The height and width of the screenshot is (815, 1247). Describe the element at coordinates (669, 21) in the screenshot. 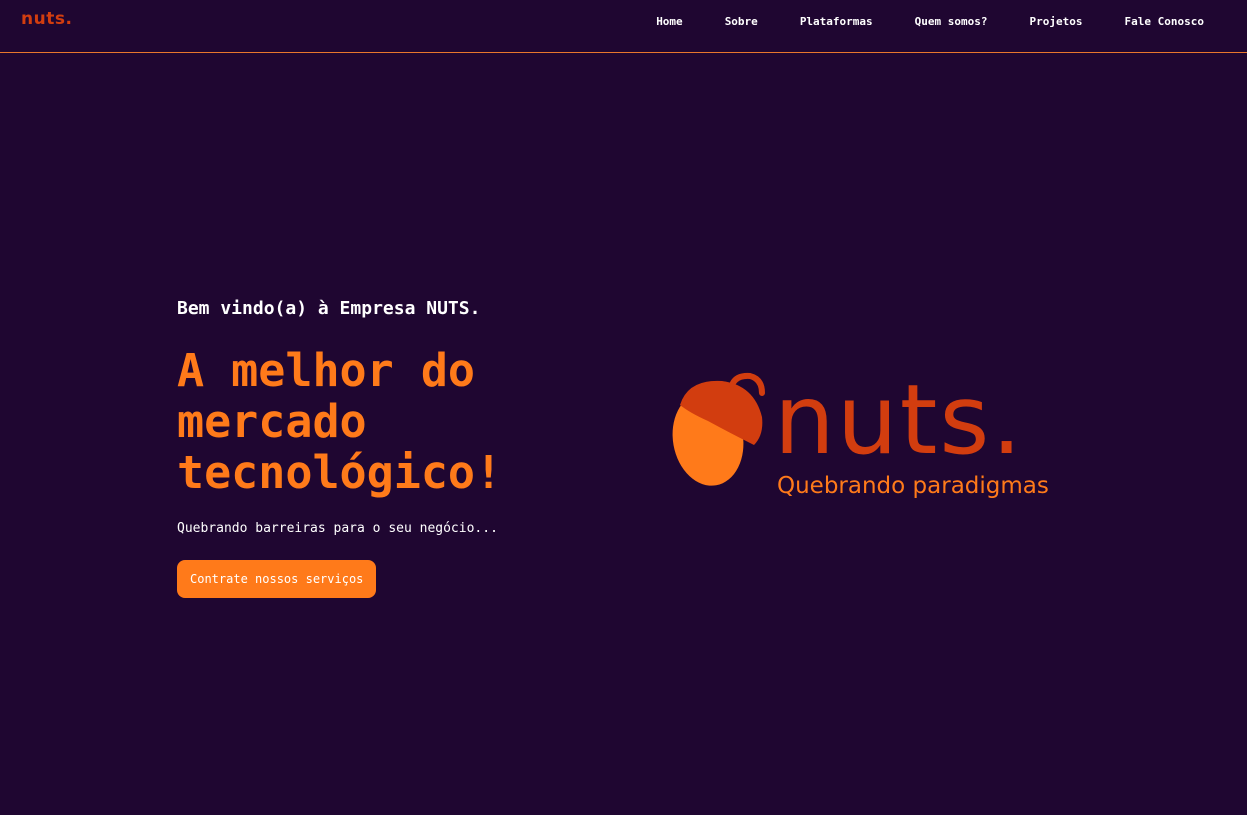

I see `nav-link-home: Home` at that location.